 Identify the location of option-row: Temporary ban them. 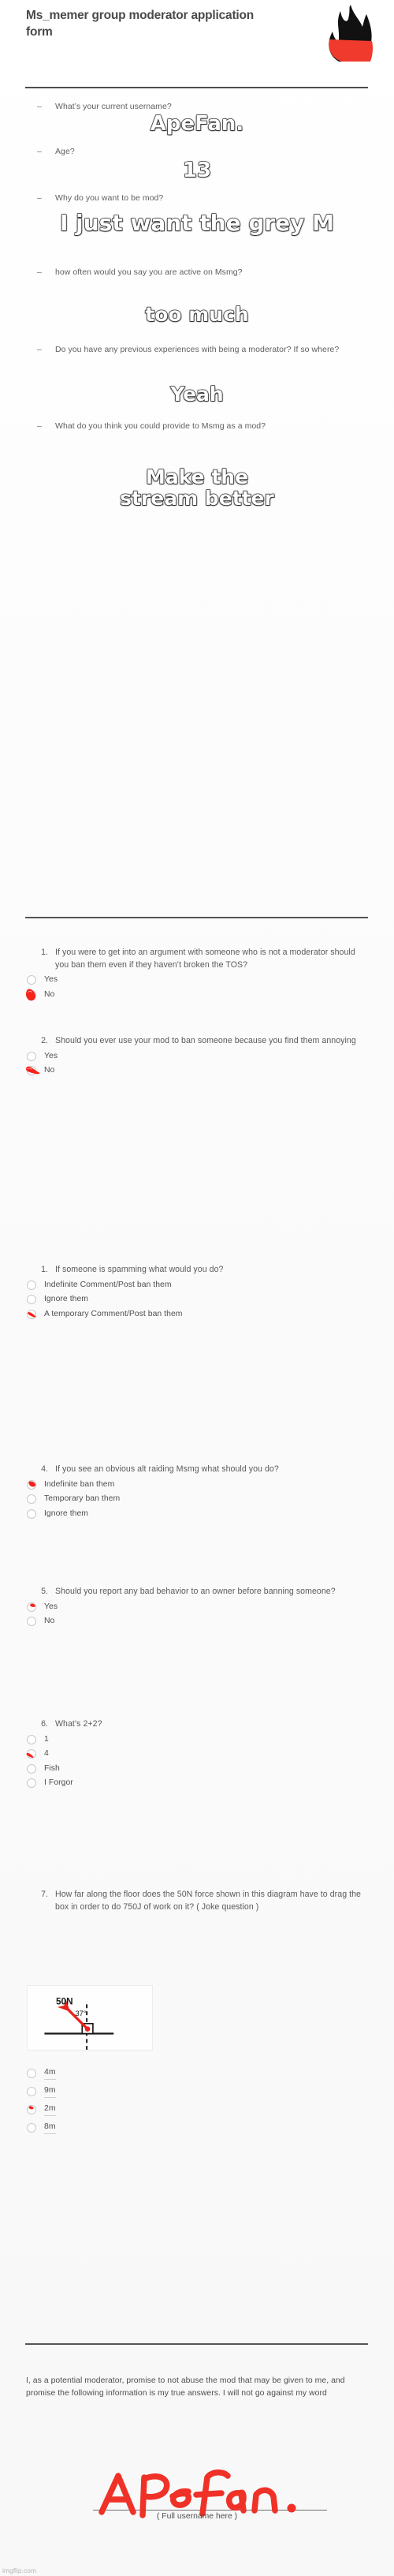
(197, 1499).